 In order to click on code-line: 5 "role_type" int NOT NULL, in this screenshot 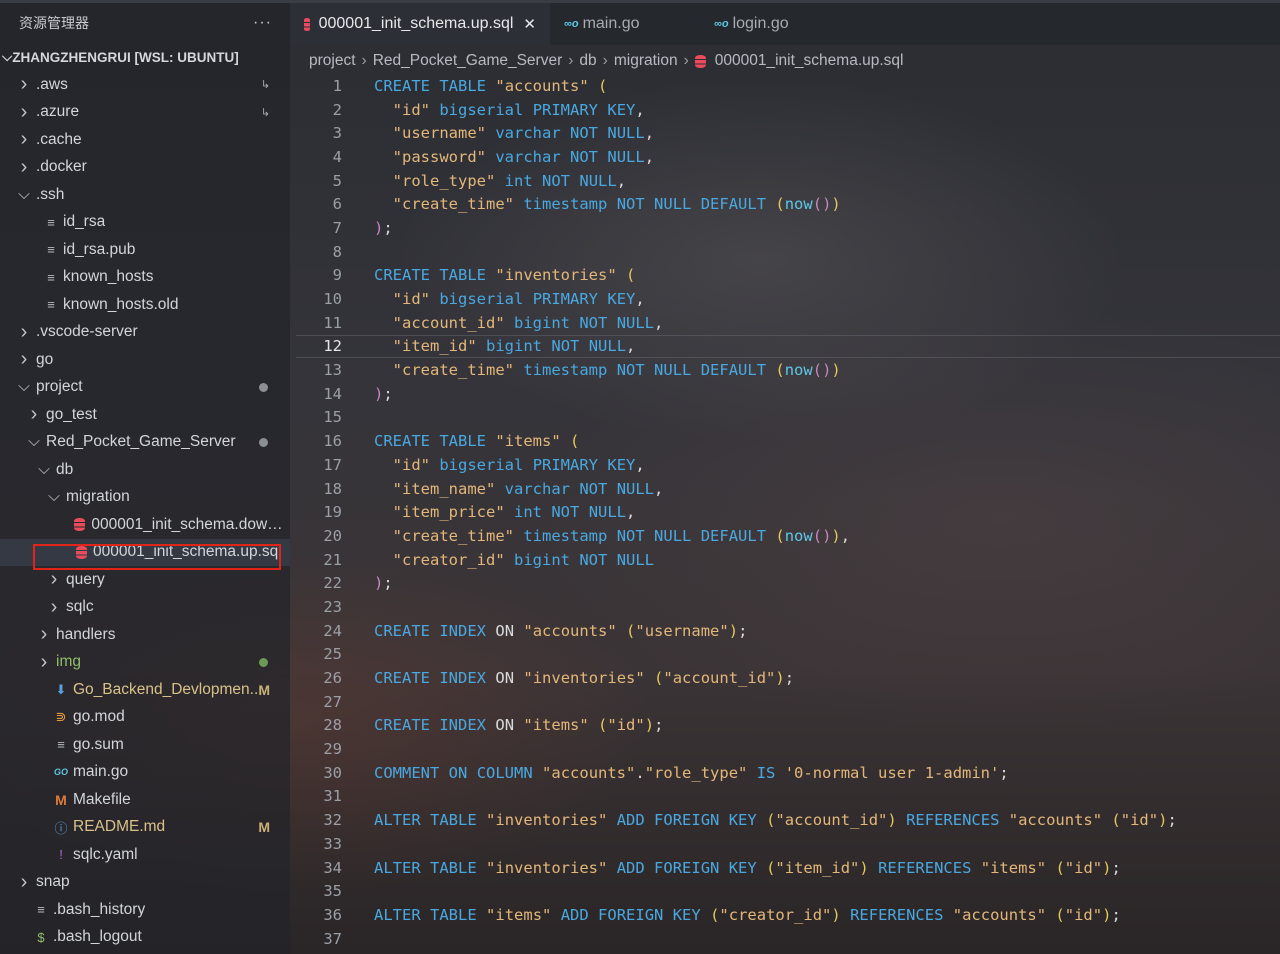, I will do `click(788, 181)`.